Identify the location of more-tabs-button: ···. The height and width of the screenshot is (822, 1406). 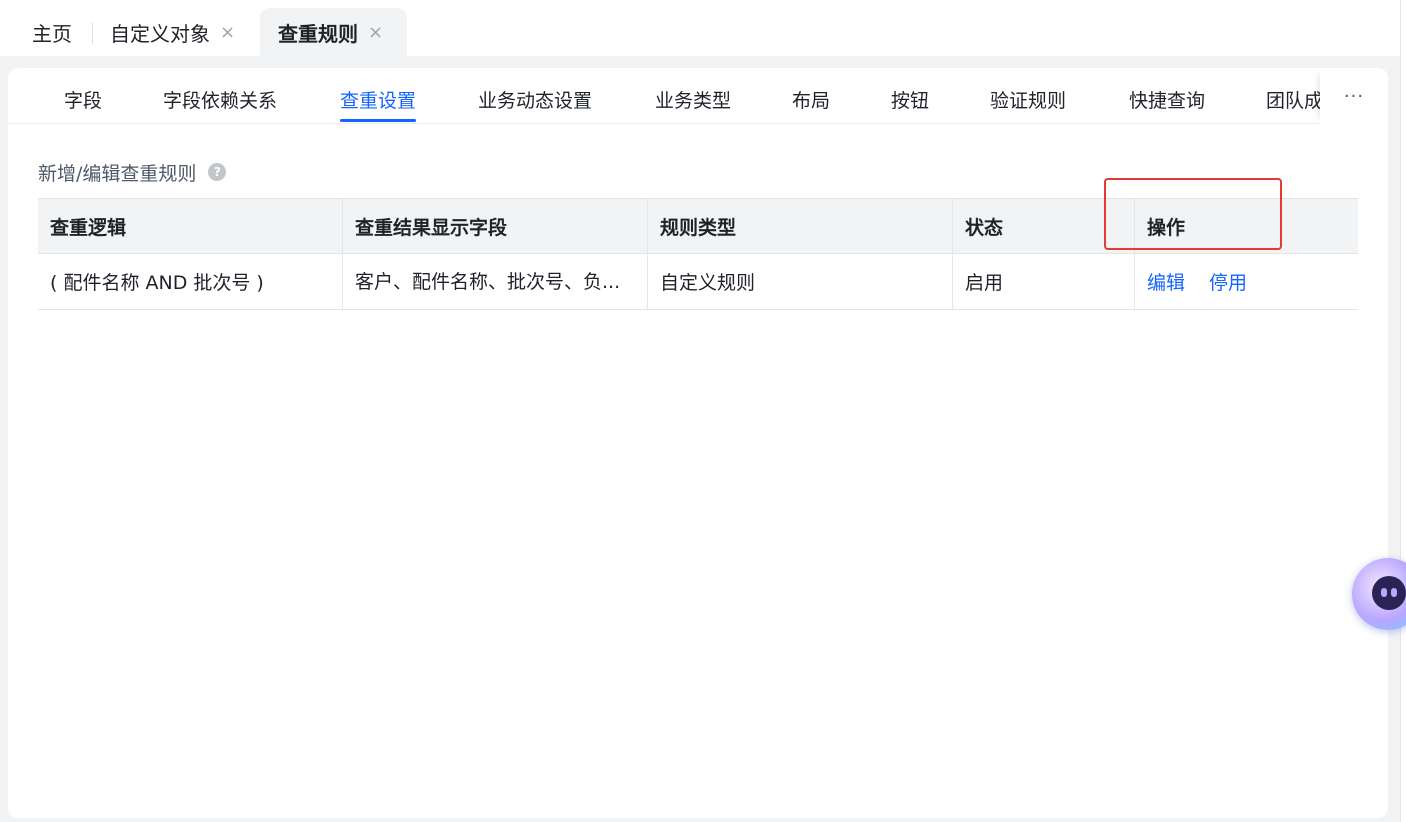
(1354, 96).